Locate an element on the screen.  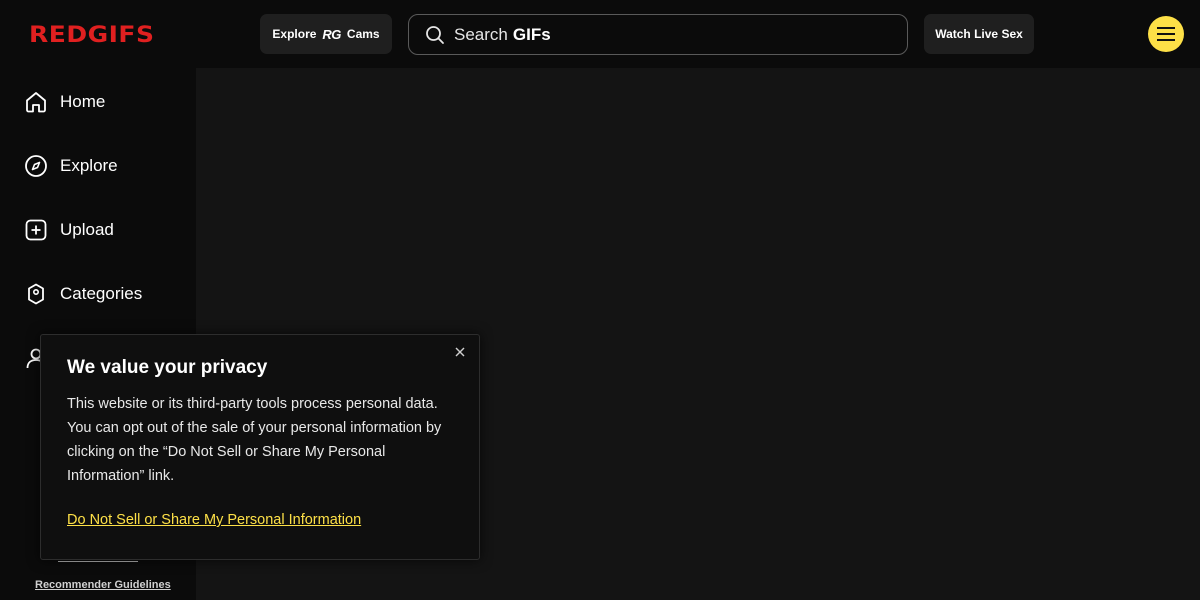
sidebar-item-label: Home is located at coordinates (83, 101).